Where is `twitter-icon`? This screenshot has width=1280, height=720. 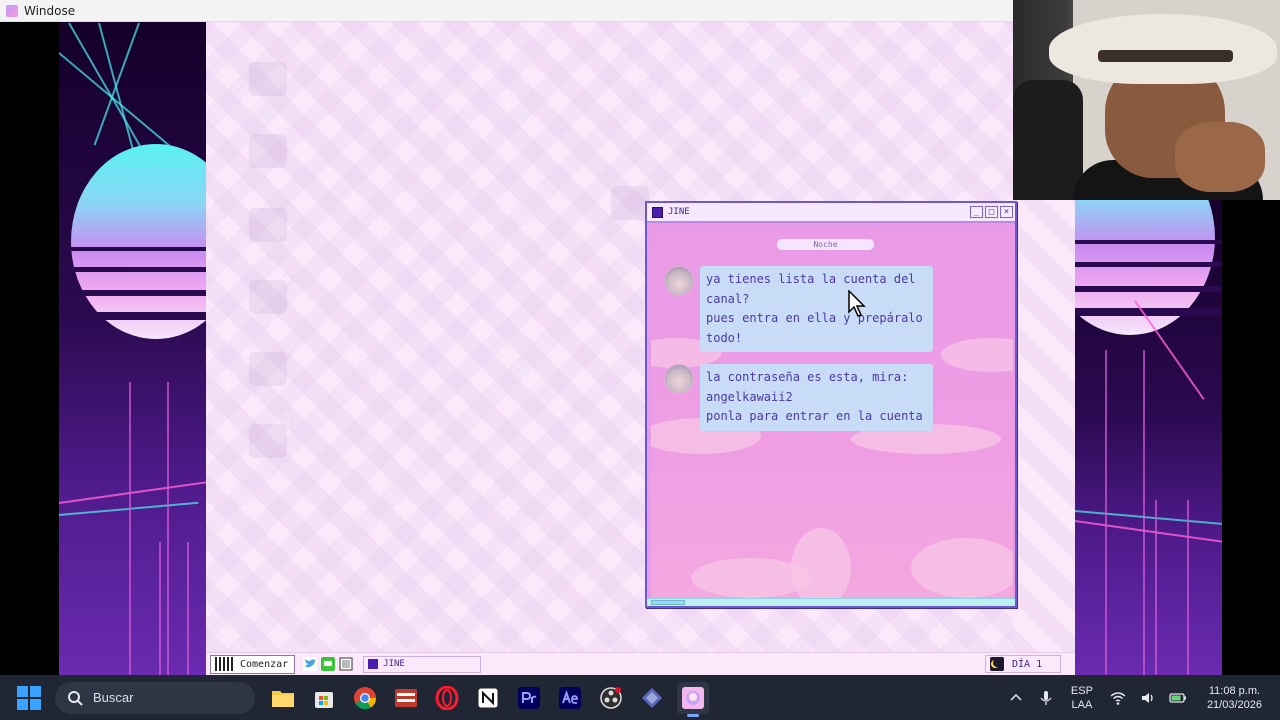 twitter-icon is located at coordinates (310, 664).